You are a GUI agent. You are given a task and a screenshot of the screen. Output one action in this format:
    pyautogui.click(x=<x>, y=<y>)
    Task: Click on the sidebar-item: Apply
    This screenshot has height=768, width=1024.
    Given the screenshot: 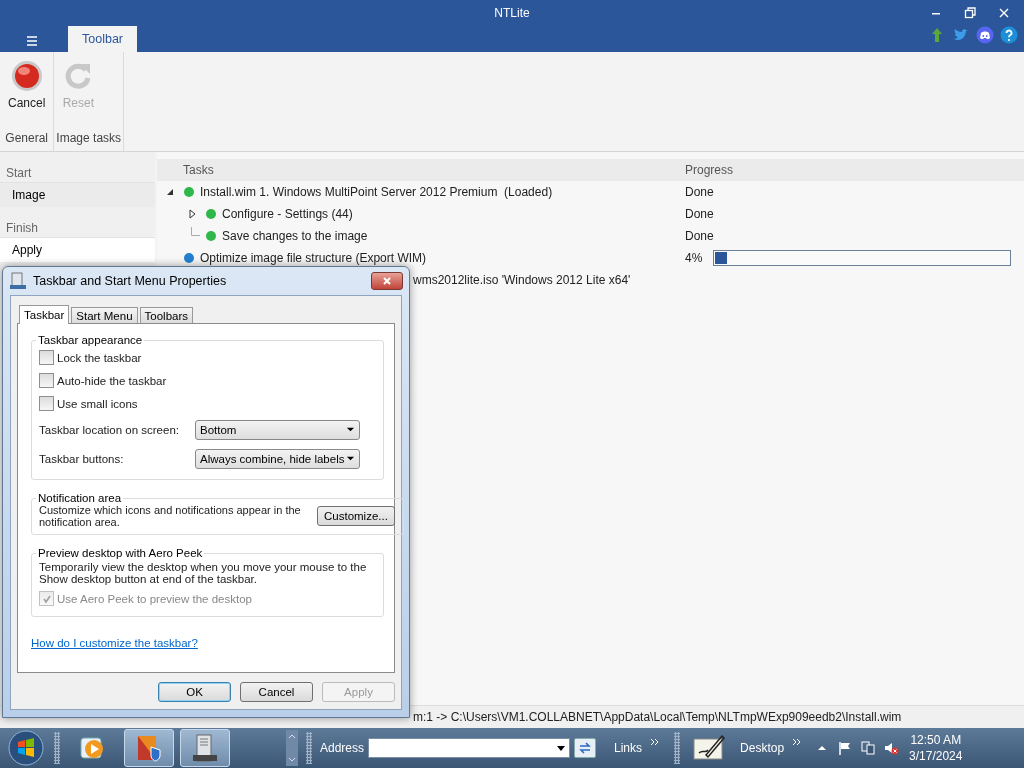 What is the action you would take?
    pyautogui.click(x=77, y=250)
    